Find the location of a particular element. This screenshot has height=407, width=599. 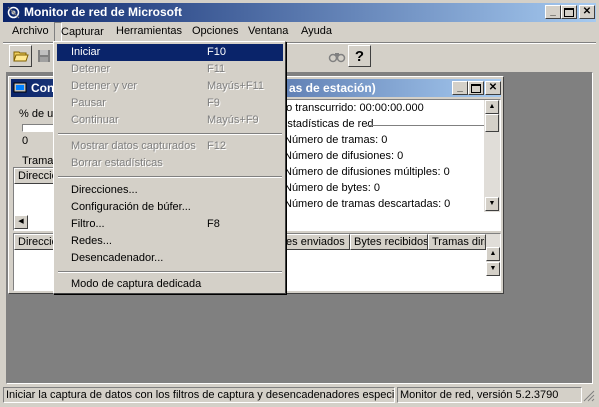

resize-grip-icon is located at coordinates (589, 396).